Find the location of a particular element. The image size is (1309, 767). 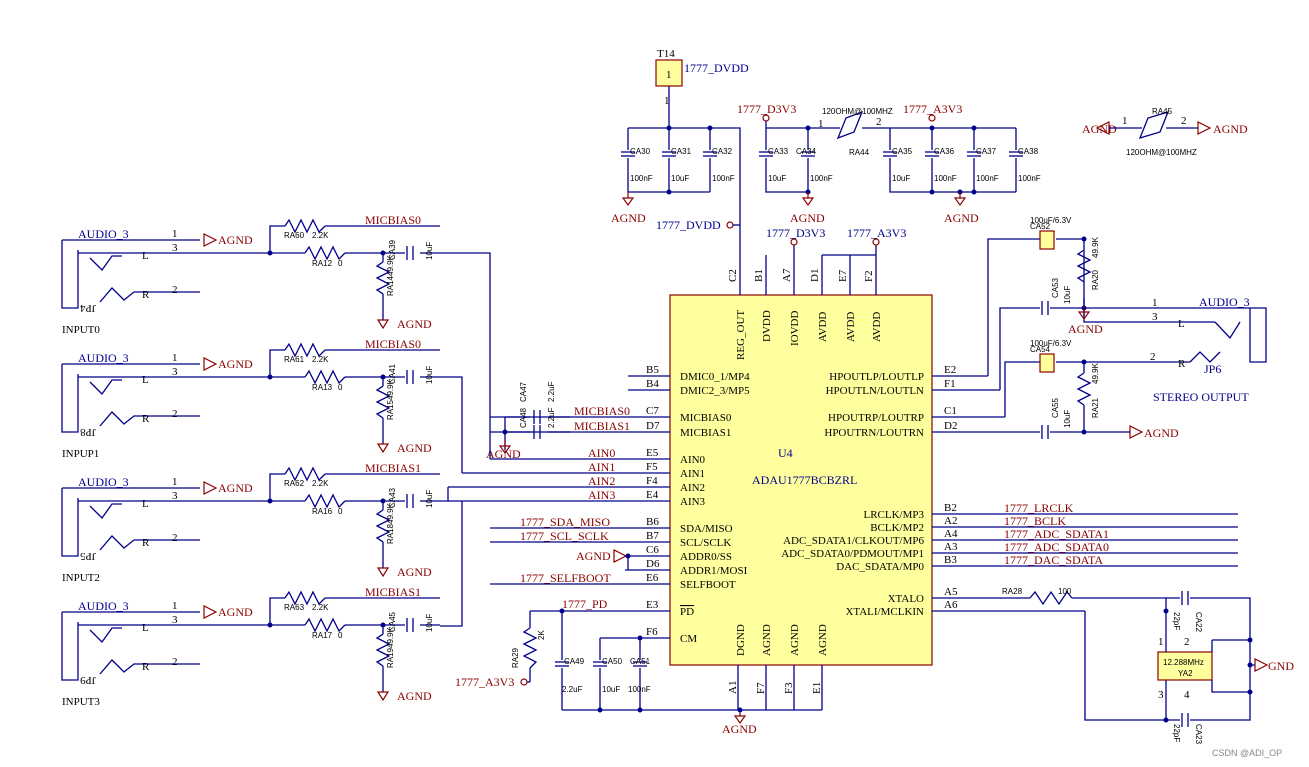

input-load-res-ref: RA18 is located at coordinates (390, 533).